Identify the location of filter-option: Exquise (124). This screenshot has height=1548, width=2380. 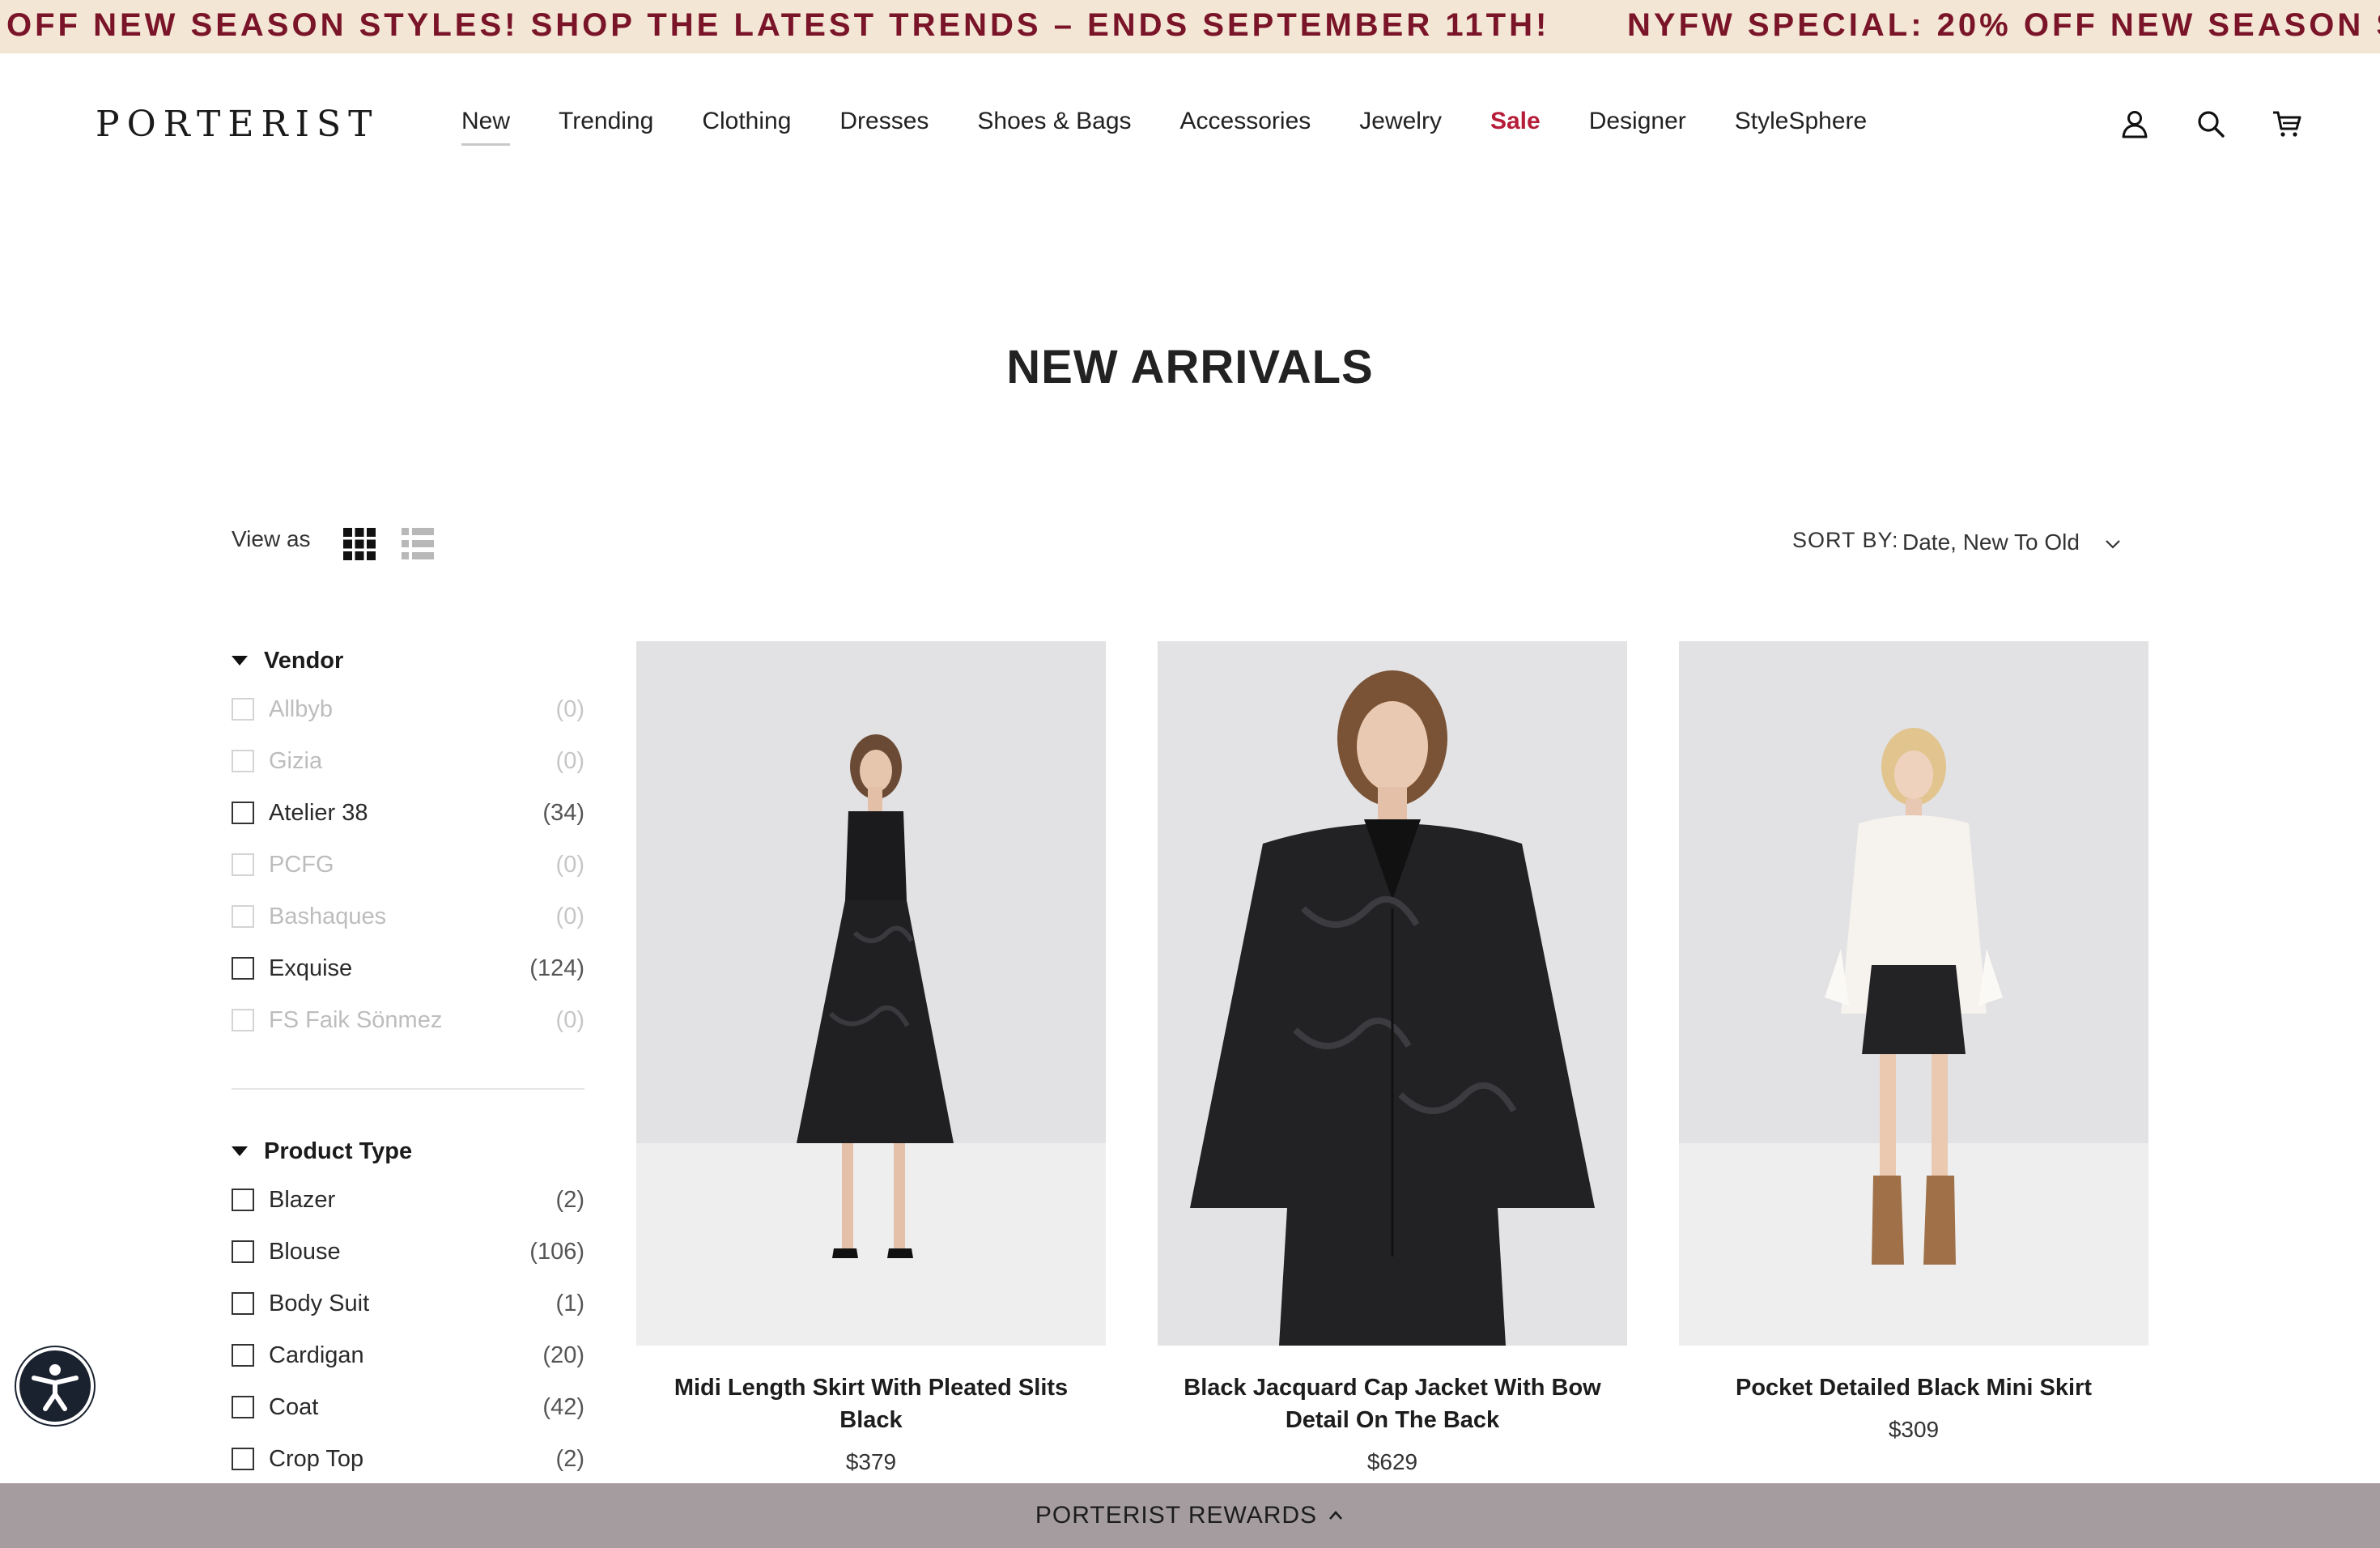
(408, 968).